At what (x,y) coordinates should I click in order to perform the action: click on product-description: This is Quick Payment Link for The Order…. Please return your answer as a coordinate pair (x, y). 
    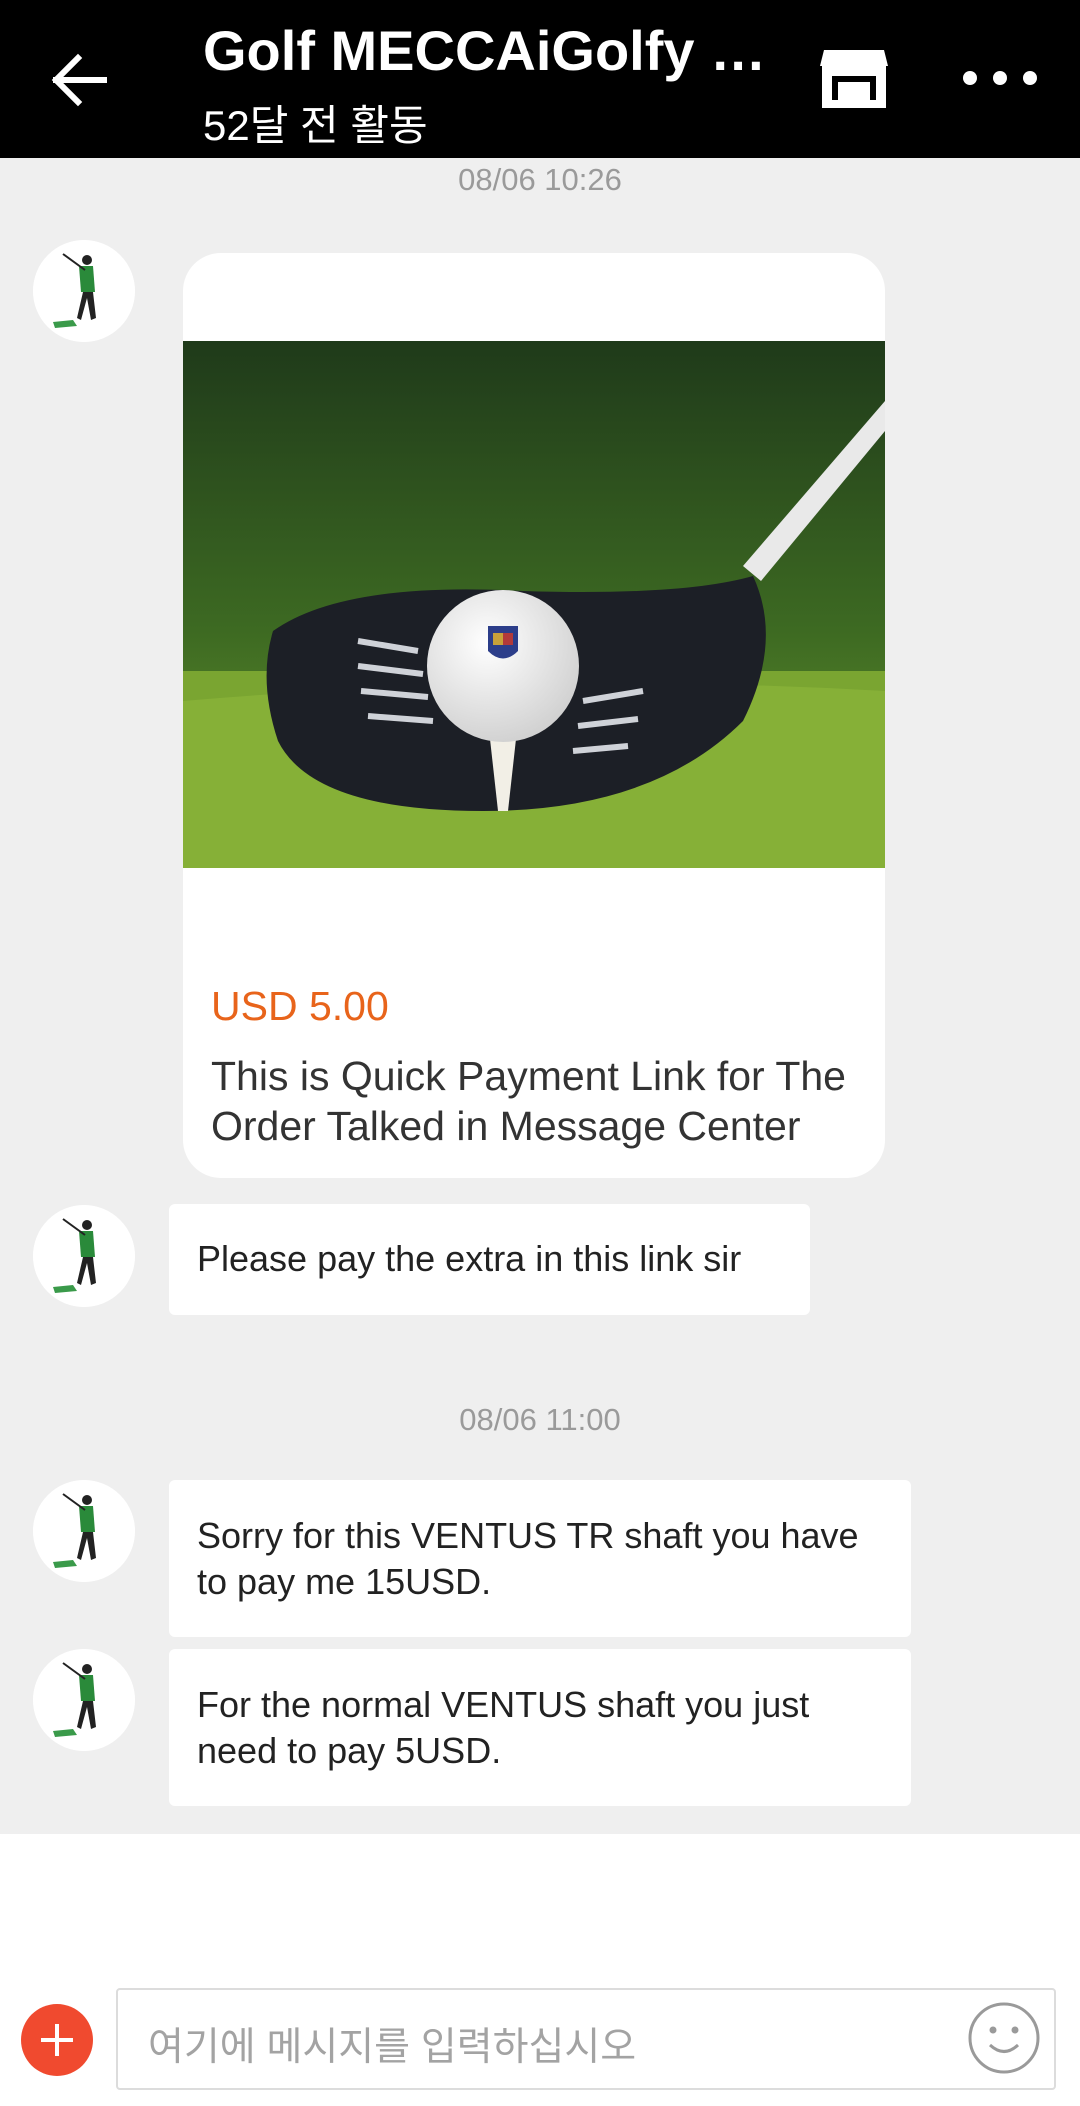
    Looking at the image, I should click on (528, 1101).